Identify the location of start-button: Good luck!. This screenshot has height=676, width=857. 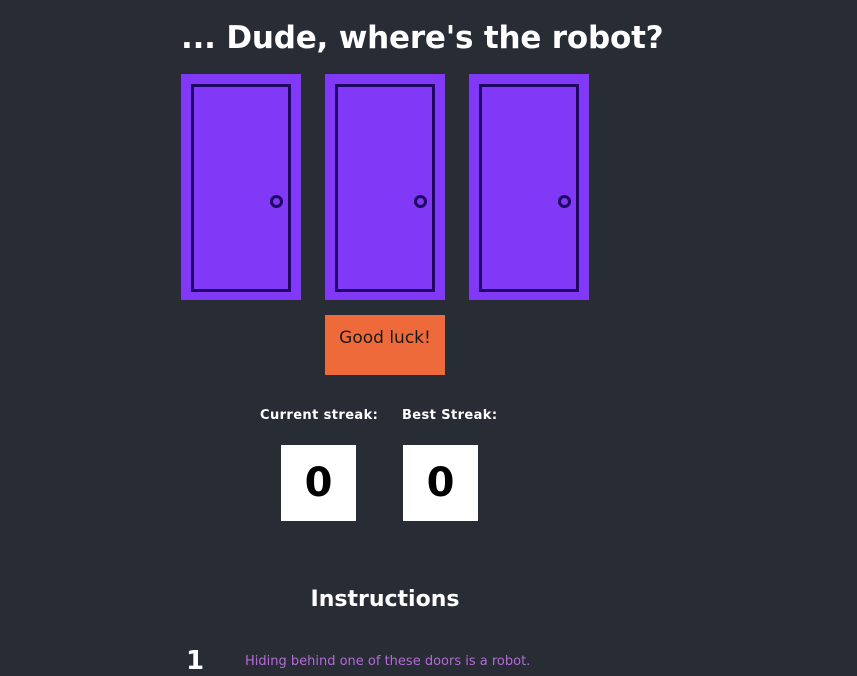
(385, 345).